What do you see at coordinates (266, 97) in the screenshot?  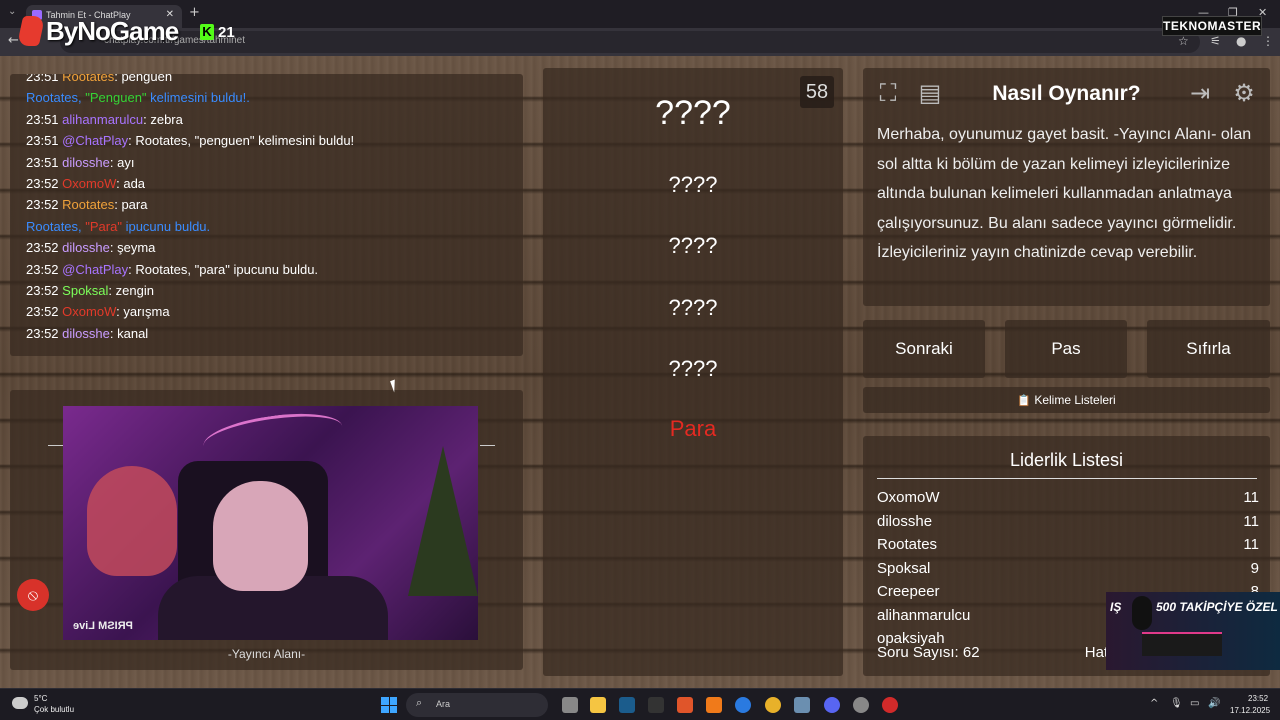 I see `chat-message: Rootates, "Penguen" kelimesini buldu!.` at bounding box center [266, 97].